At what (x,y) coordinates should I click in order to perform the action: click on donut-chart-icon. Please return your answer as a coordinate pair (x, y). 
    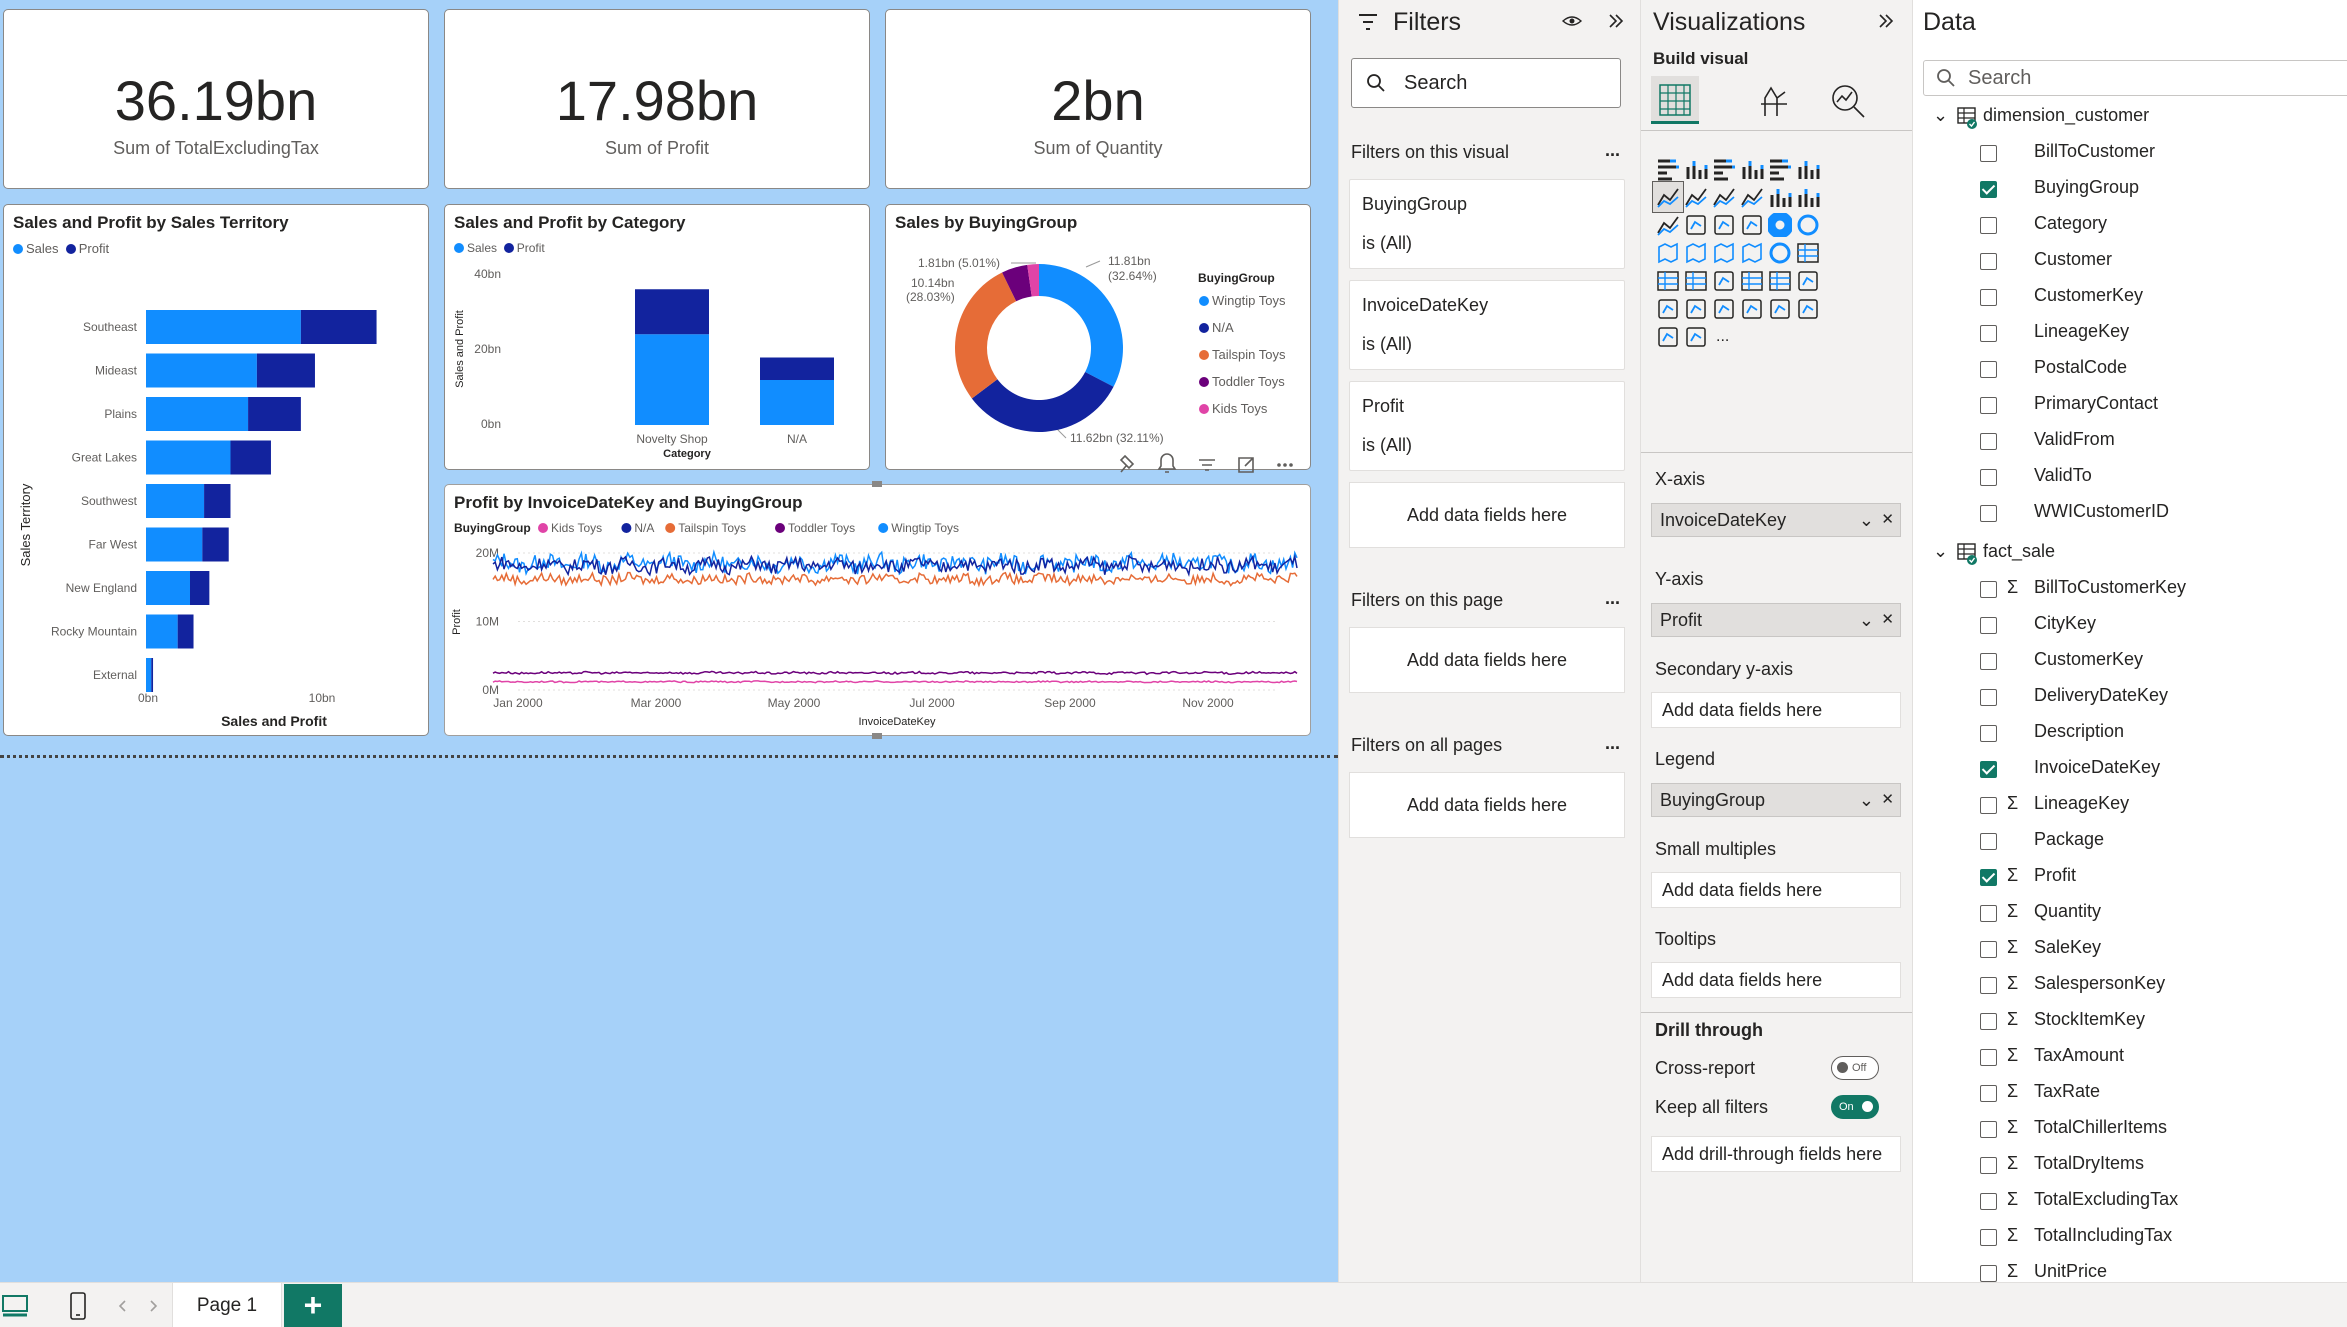
    Looking at the image, I should click on (1808, 225).